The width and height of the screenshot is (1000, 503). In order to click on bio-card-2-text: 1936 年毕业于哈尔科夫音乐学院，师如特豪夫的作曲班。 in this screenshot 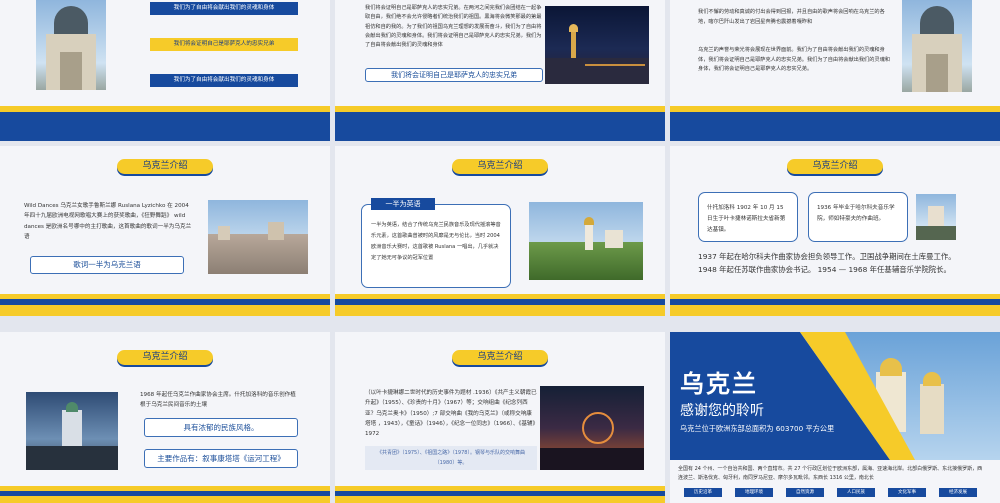, I will do `click(856, 214)`.